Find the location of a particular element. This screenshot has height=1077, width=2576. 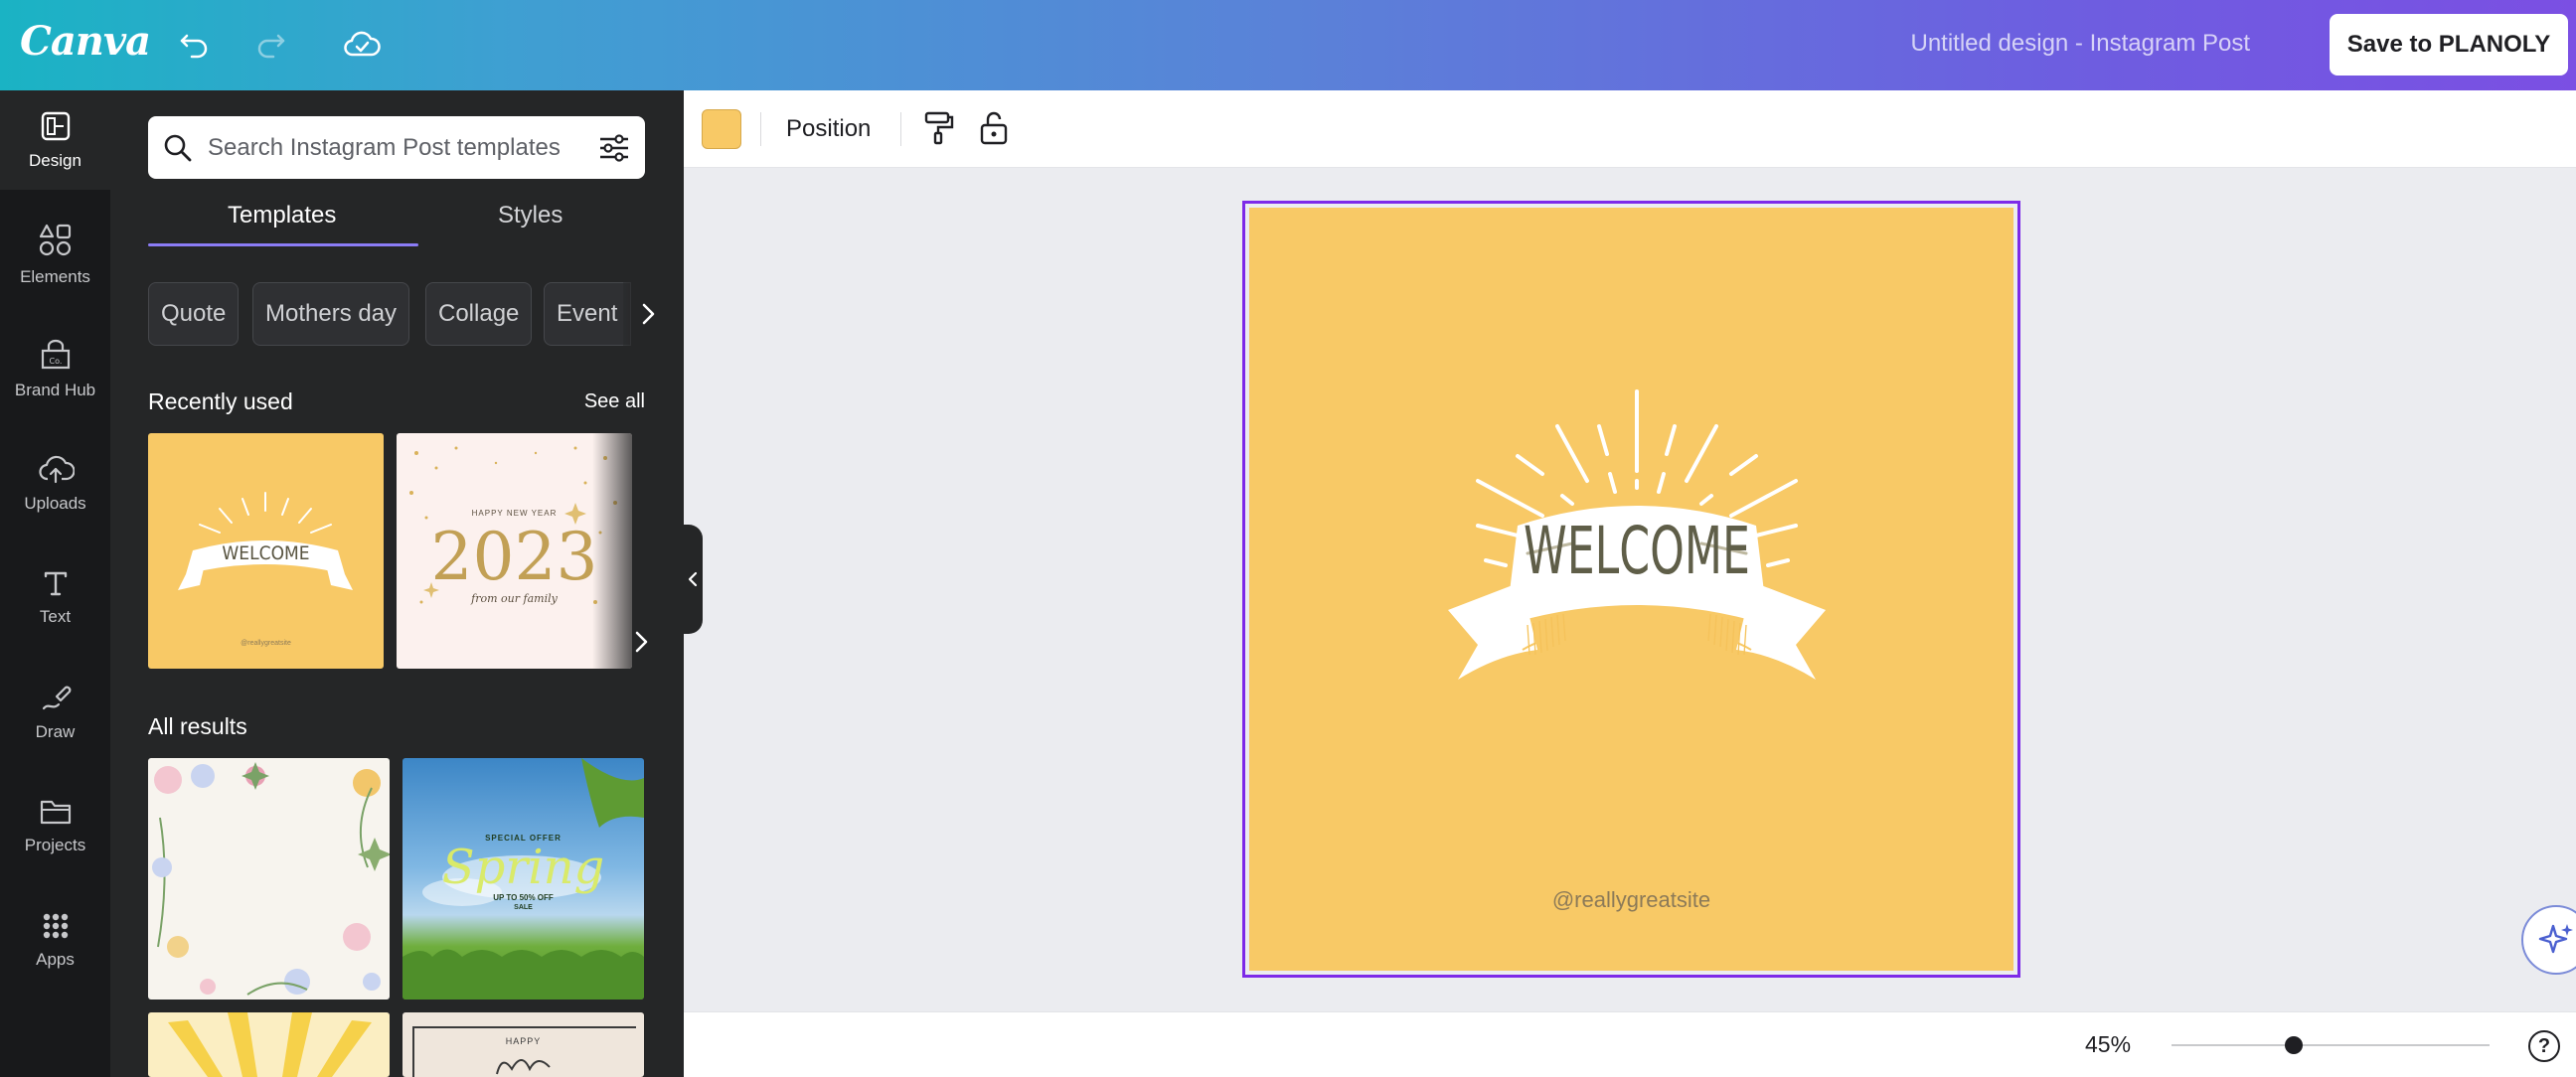

rail-item-apps: Apps is located at coordinates (55, 940).